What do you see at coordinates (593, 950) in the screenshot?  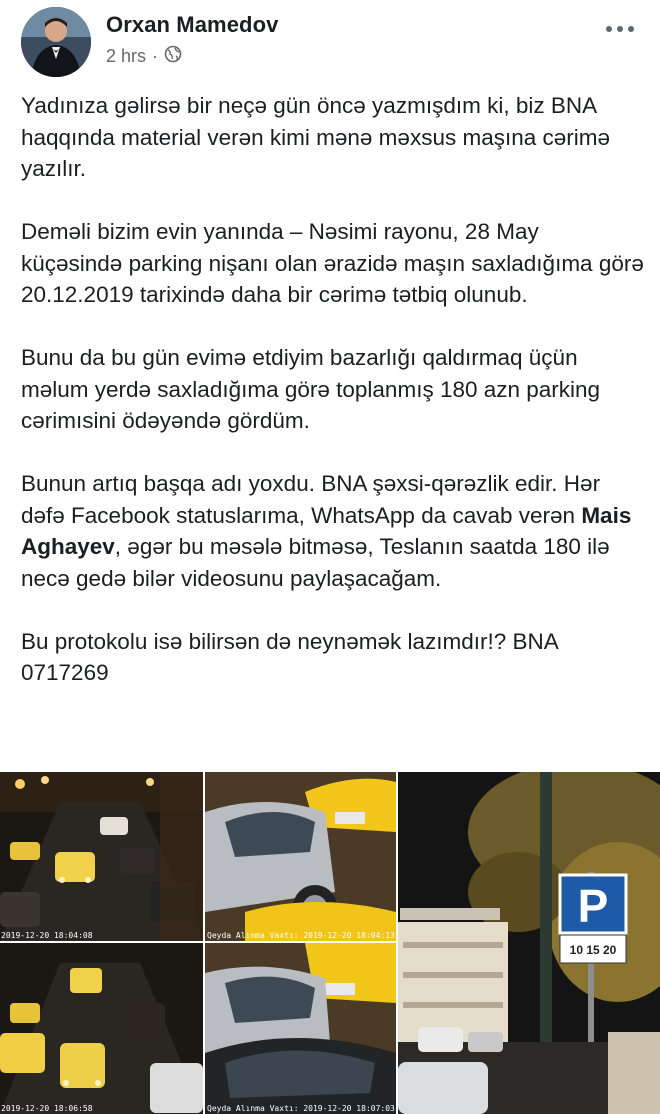 I see `parking-sign-numbers: 10 15 20` at bounding box center [593, 950].